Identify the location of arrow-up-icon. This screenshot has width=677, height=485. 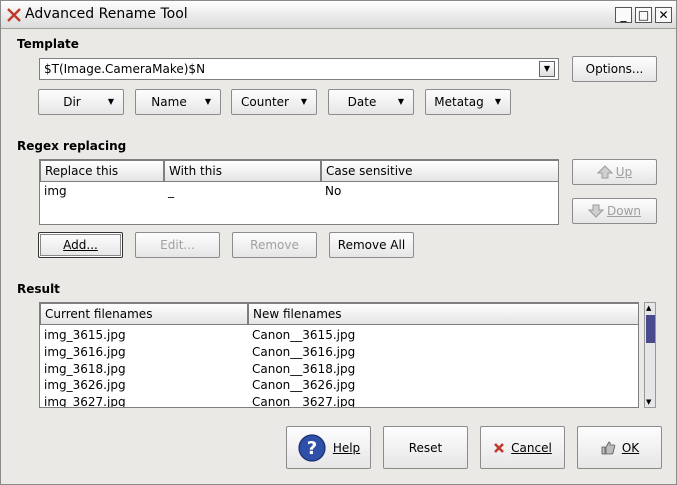
(604, 172).